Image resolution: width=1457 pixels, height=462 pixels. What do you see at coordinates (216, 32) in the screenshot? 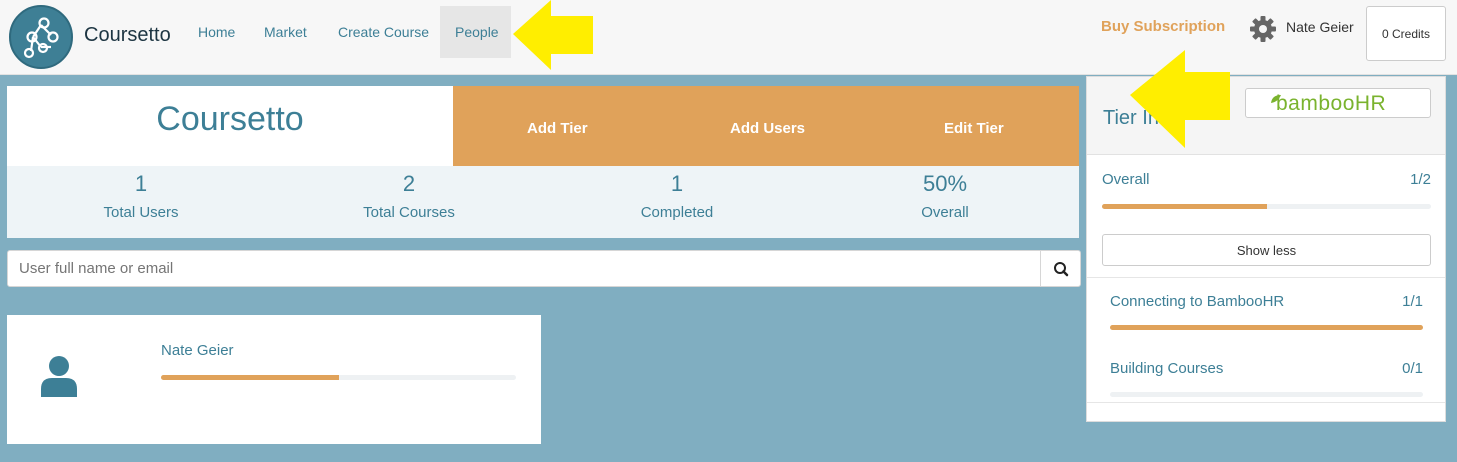
I see `nav-home: Home` at bounding box center [216, 32].